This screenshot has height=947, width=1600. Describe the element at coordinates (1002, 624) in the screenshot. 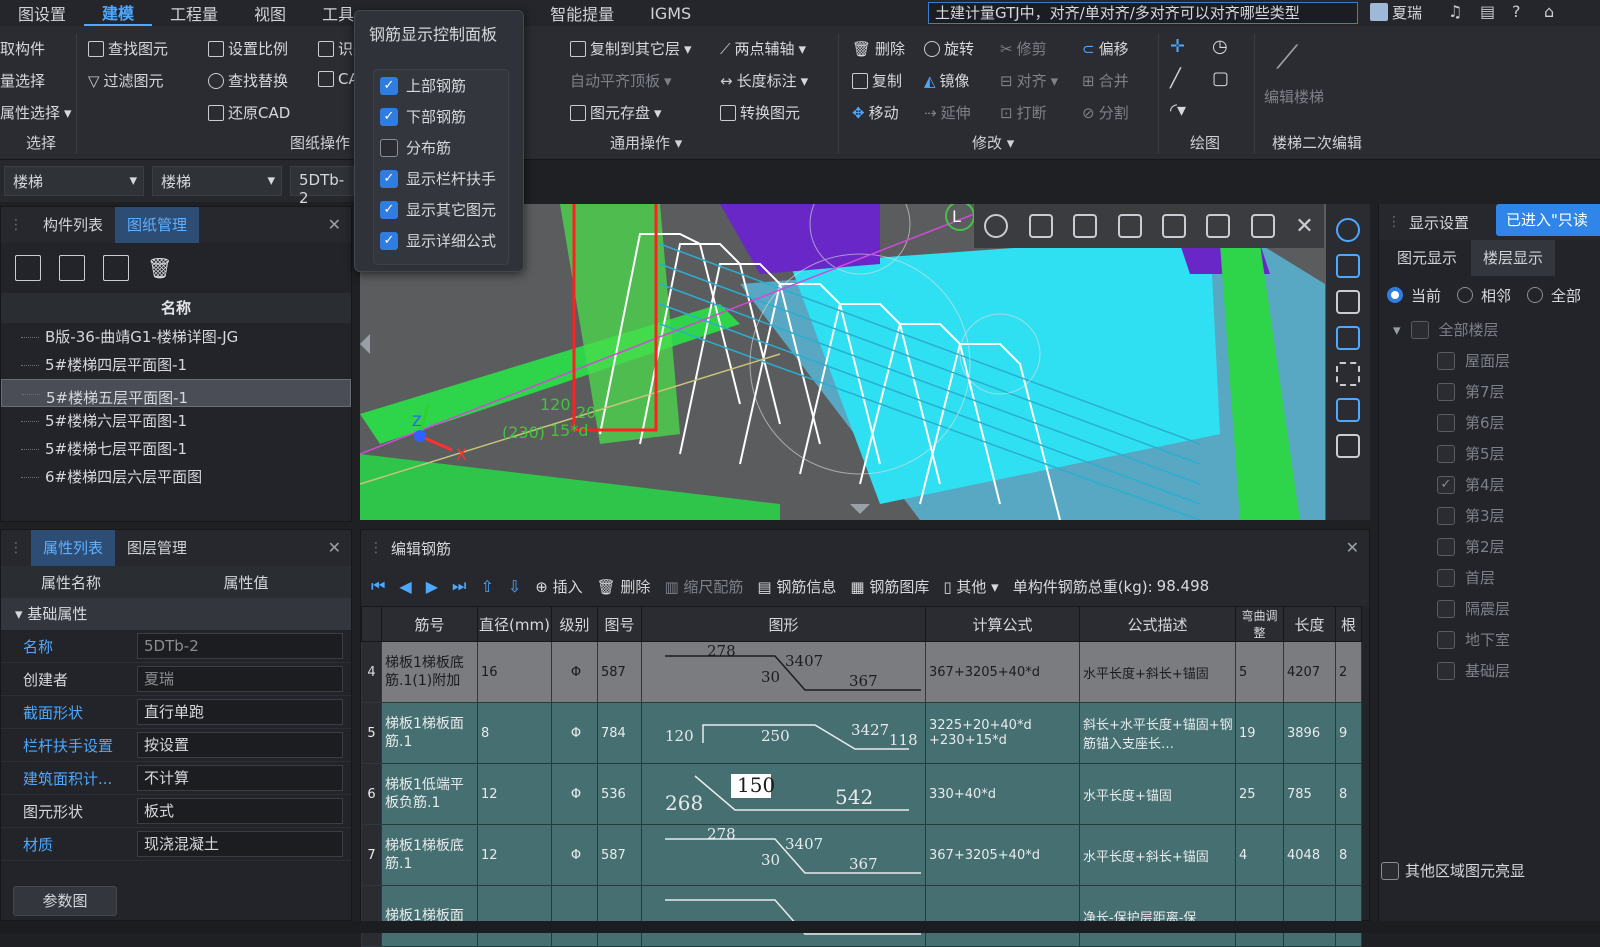

I see `col-formula: 计算公式` at that location.